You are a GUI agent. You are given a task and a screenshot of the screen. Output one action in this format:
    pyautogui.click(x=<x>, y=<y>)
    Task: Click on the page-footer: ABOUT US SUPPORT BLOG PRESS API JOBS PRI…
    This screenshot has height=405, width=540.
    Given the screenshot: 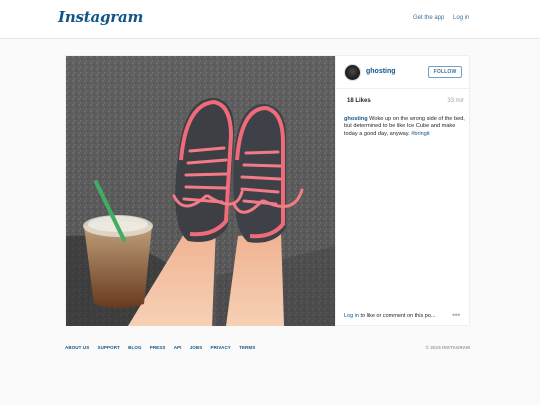 What is the action you would take?
    pyautogui.click(x=267, y=350)
    